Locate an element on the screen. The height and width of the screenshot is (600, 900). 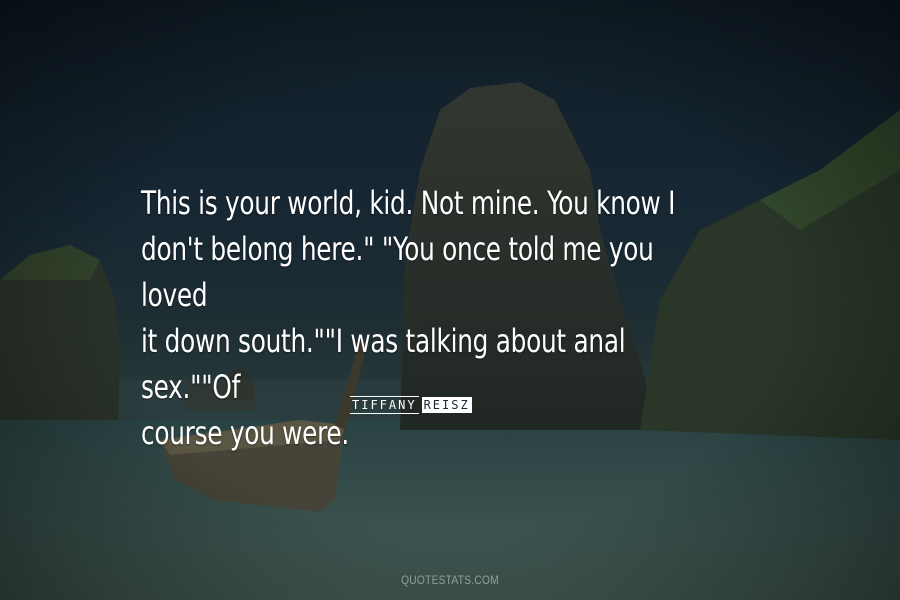
author-name: TIFFANY REISZ is located at coordinates (411, 405).